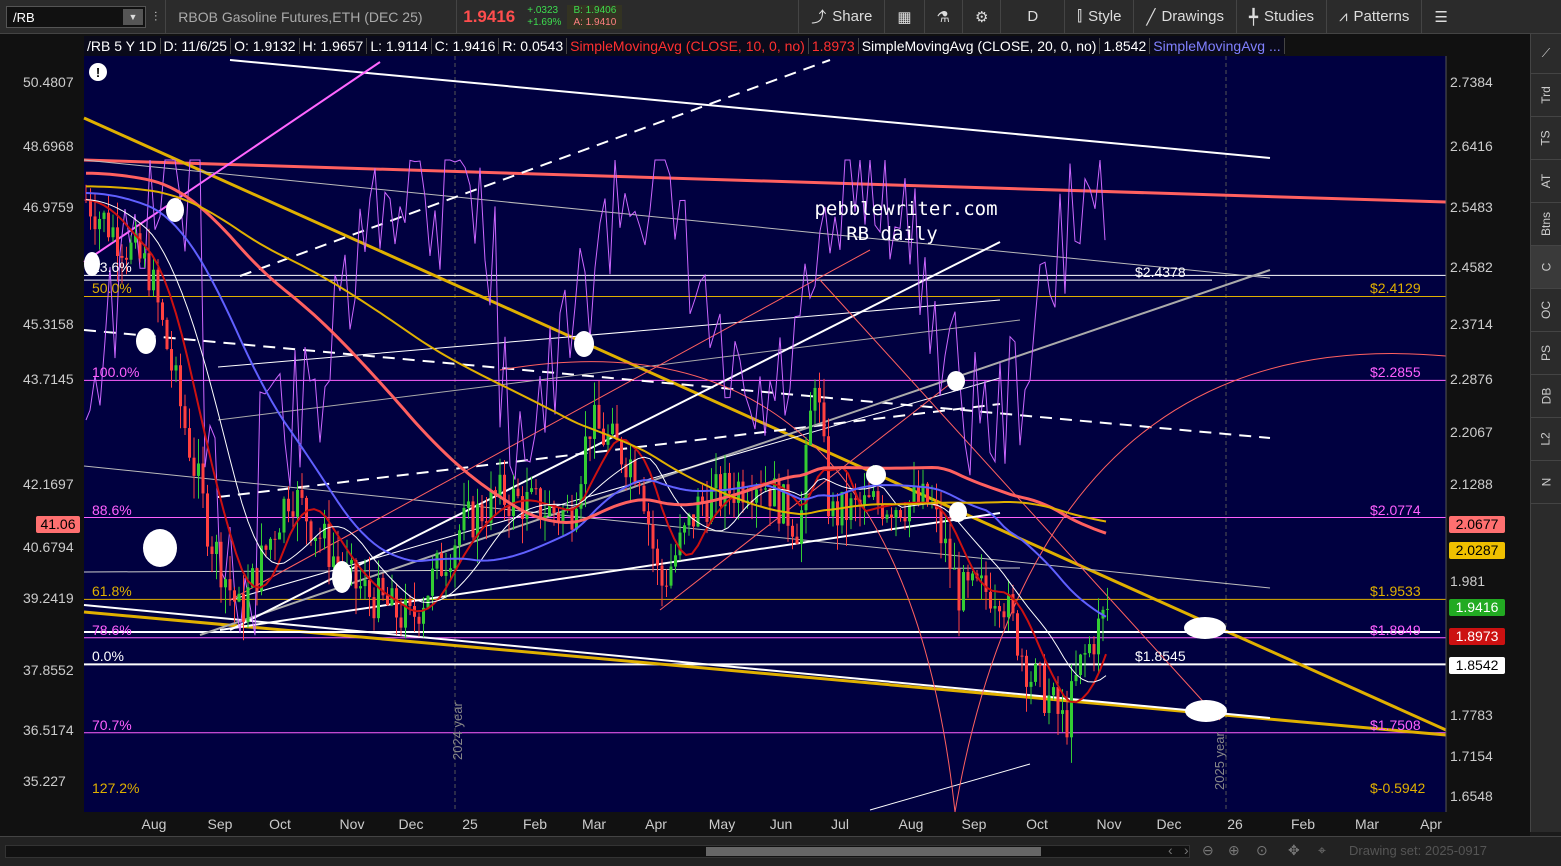 The height and width of the screenshot is (866, 1561). I want to click on cursor-icon: ⌖, so click(1322, 850).